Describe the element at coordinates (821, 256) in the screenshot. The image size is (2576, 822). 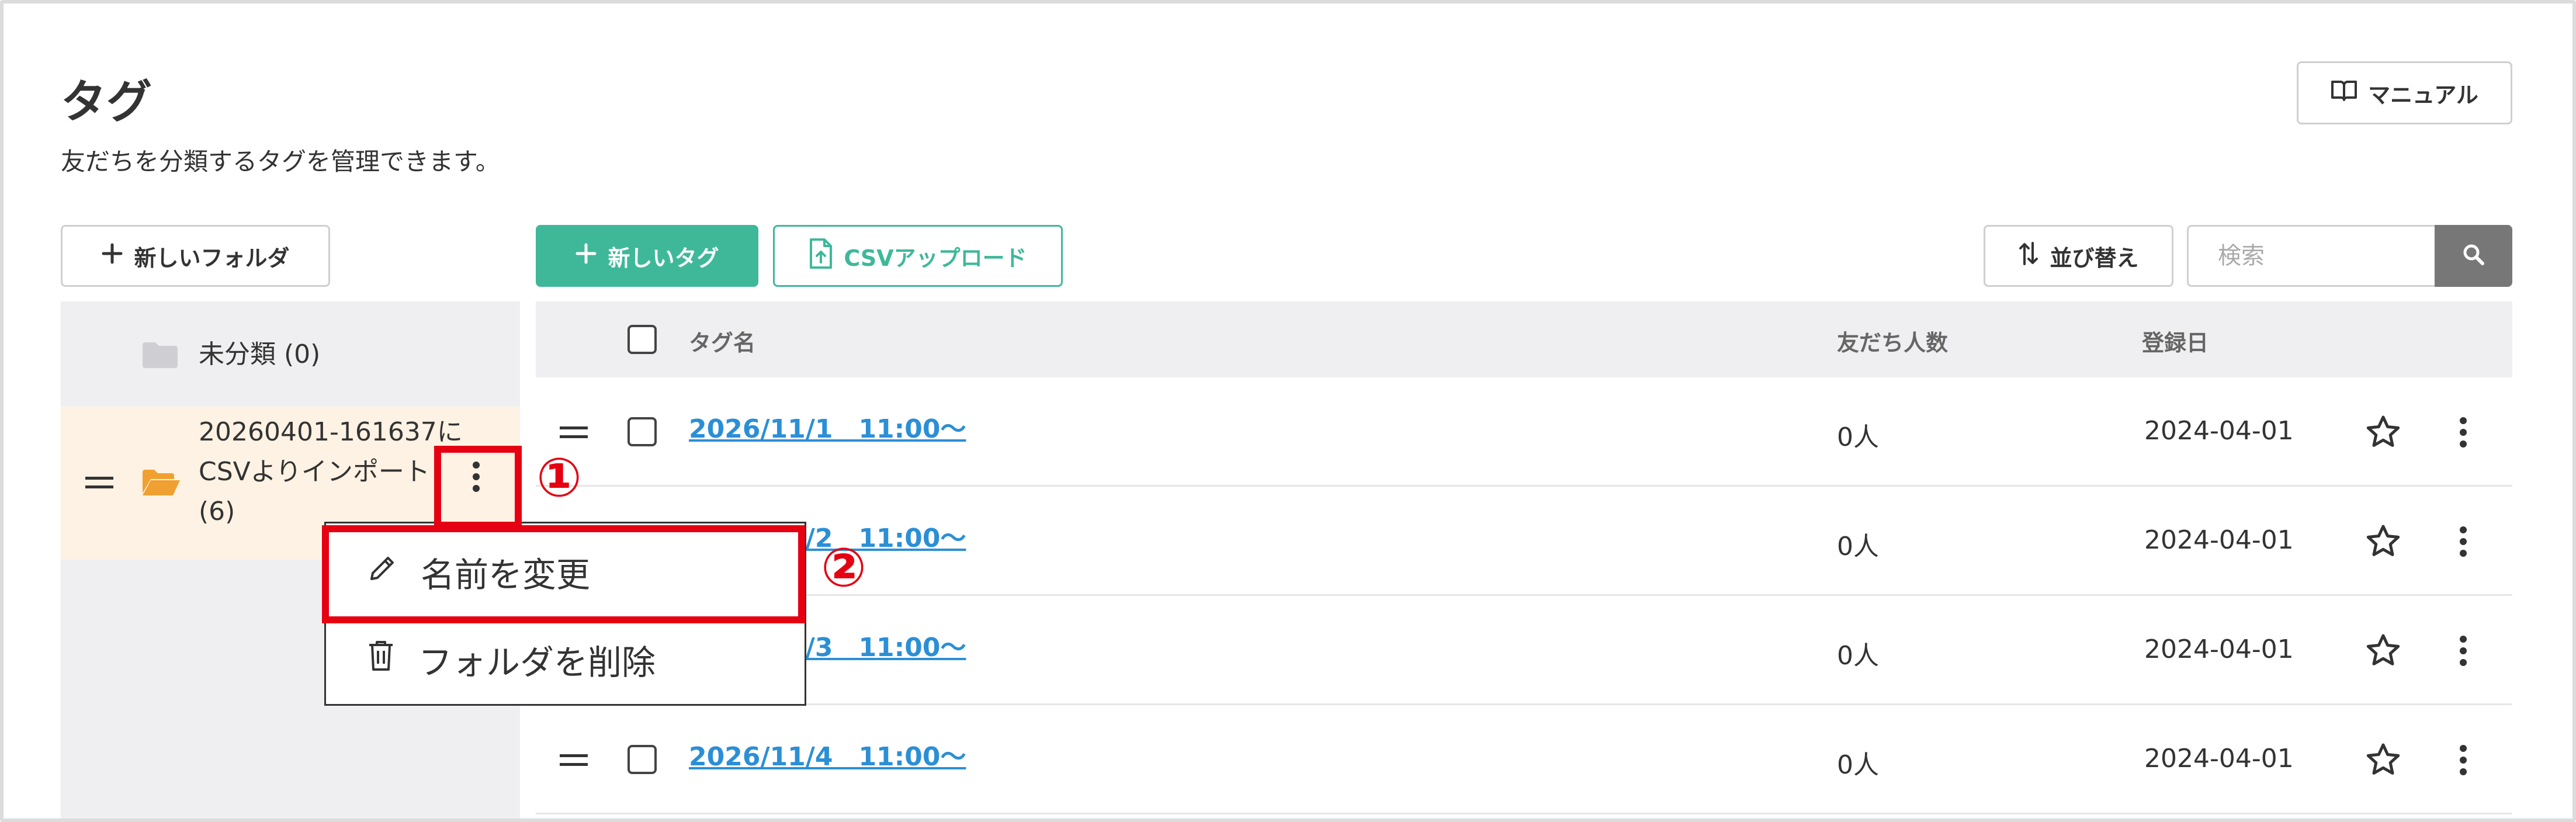
I see `file-upload-icon` at that location.